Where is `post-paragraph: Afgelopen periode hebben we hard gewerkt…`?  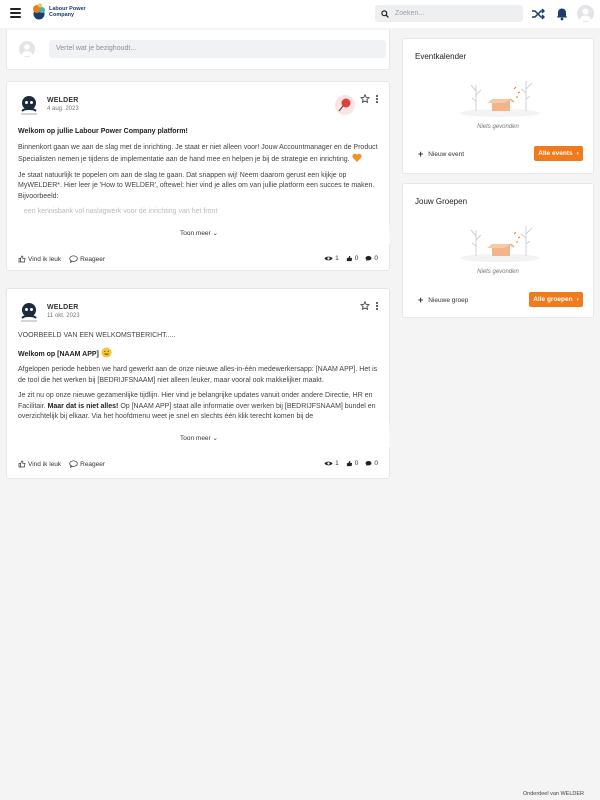
post-paragraph: Afgelopen periode hebben we hard gewerkt… is located at coordinates (198, 375).